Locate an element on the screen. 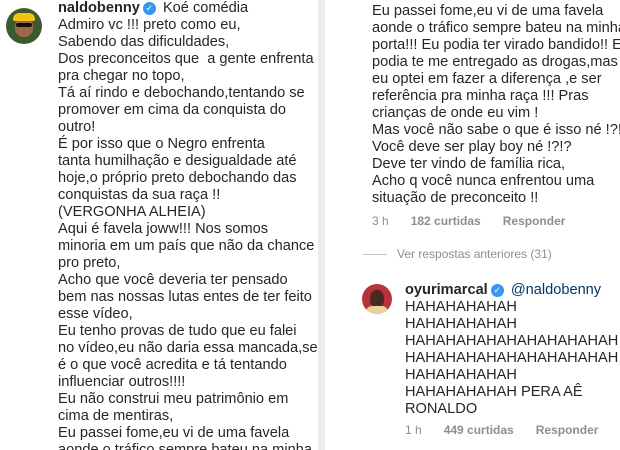  comment-line: esse vídeo, is located at coordinates (95, 314).